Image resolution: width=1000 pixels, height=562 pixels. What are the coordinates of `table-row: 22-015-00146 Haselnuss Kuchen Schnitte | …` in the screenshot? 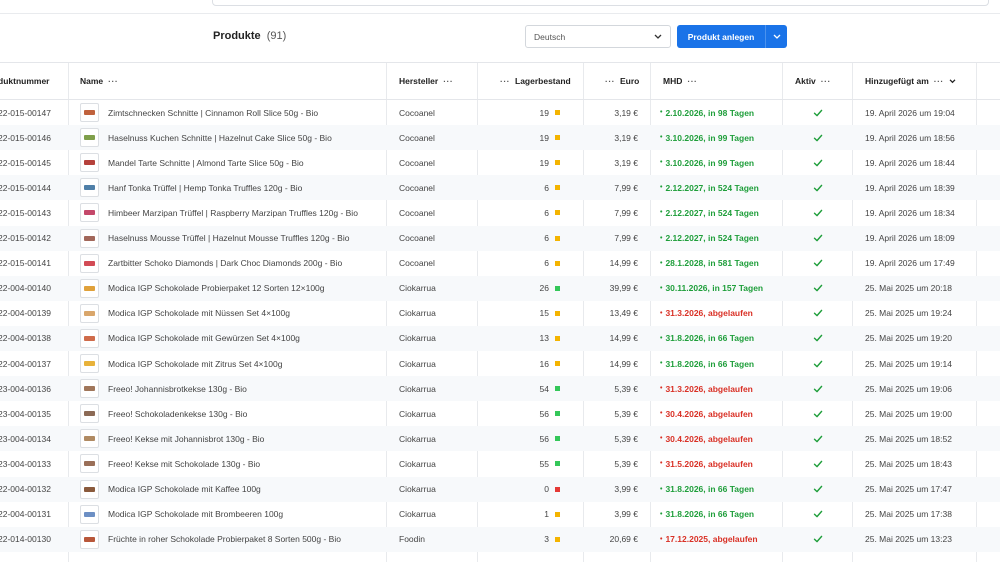 It's located at (500, 138).